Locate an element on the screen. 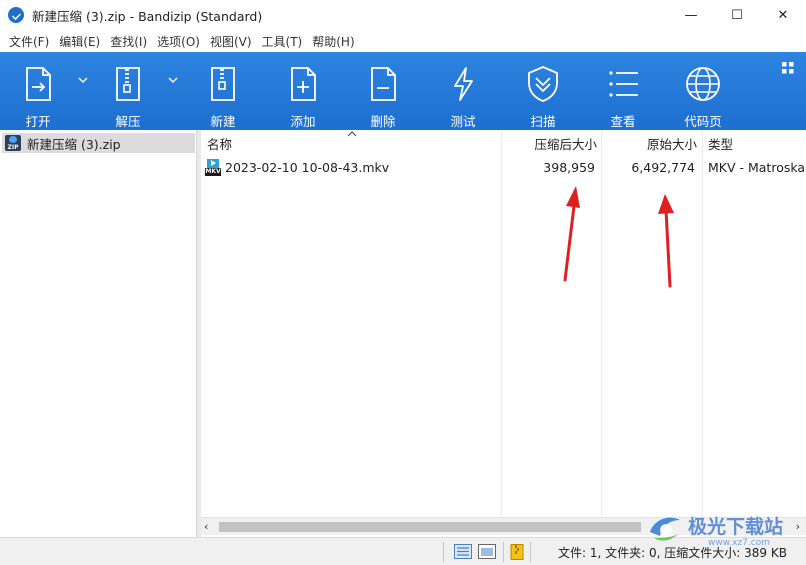 Image resolution: width=806 pixels, height=565 pixels. sort-ascending-icon is located at coordinates (352, 135).